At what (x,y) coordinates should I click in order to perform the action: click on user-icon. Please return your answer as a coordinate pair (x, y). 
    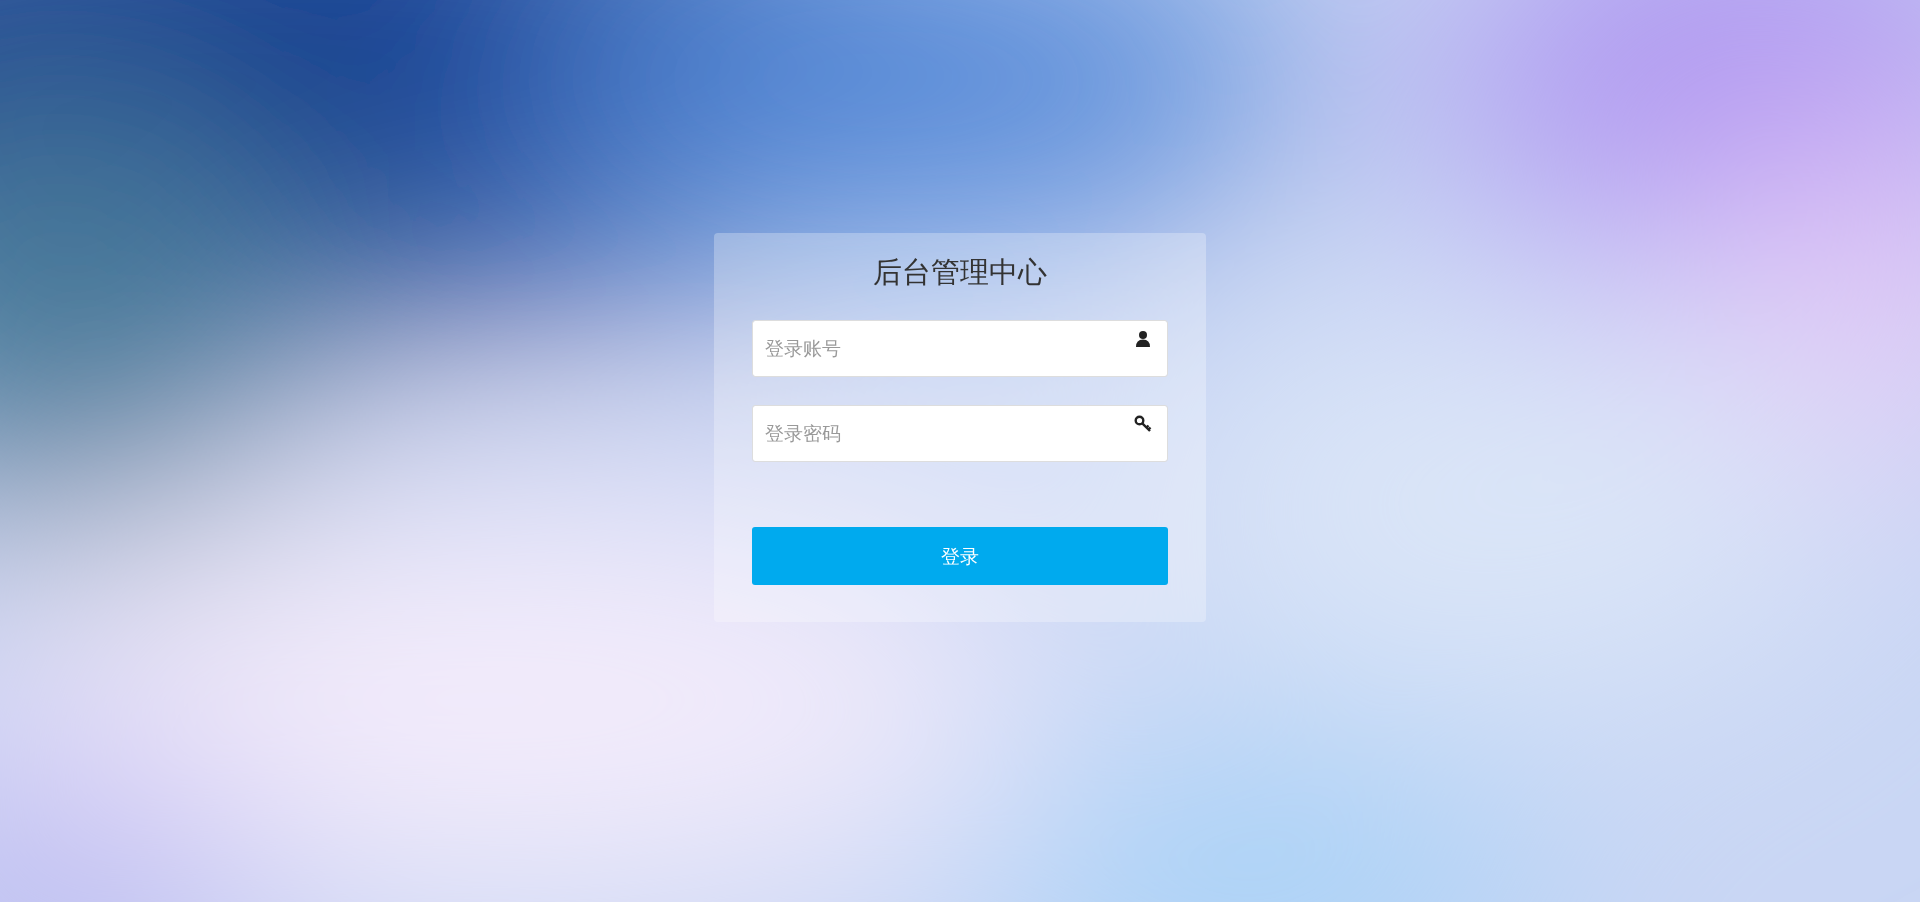
    Looking at the image, I should click on (1143, 338).